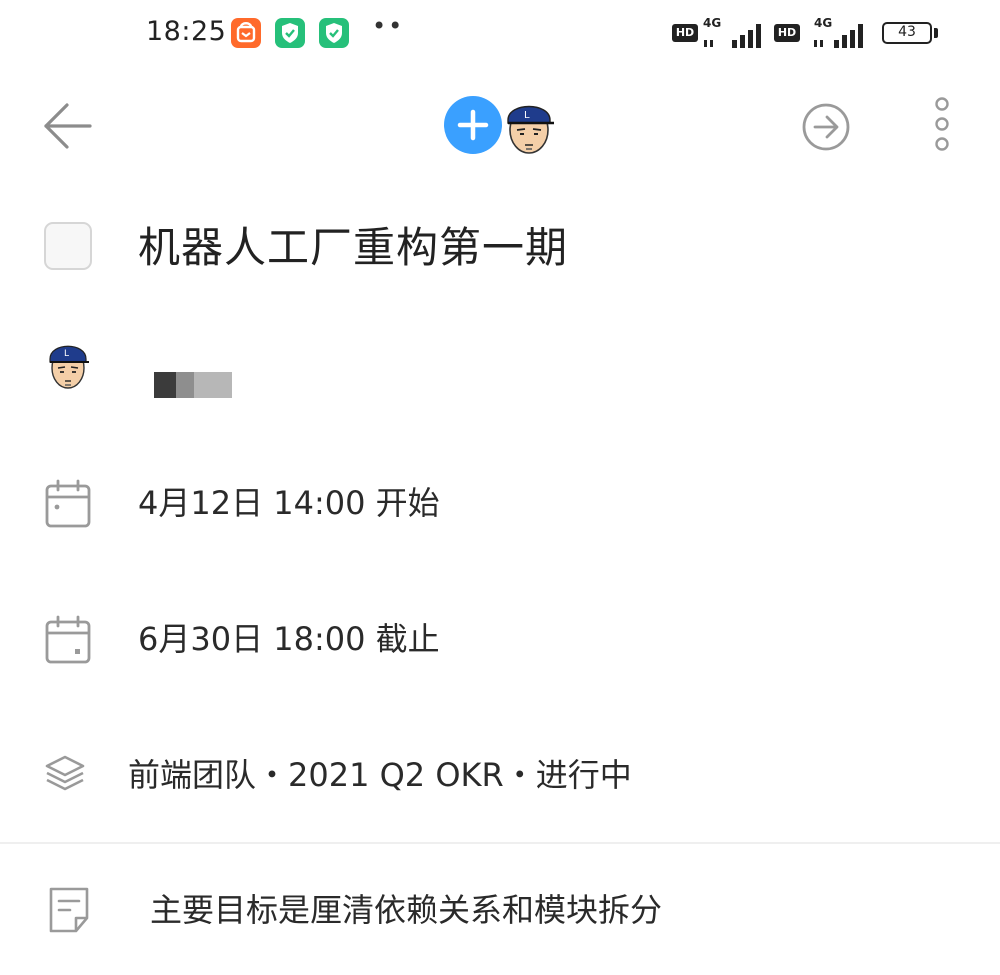  Describe the element at coordinates (68, 640) in the screenshot. I see `calendar-due-icon` at that location.